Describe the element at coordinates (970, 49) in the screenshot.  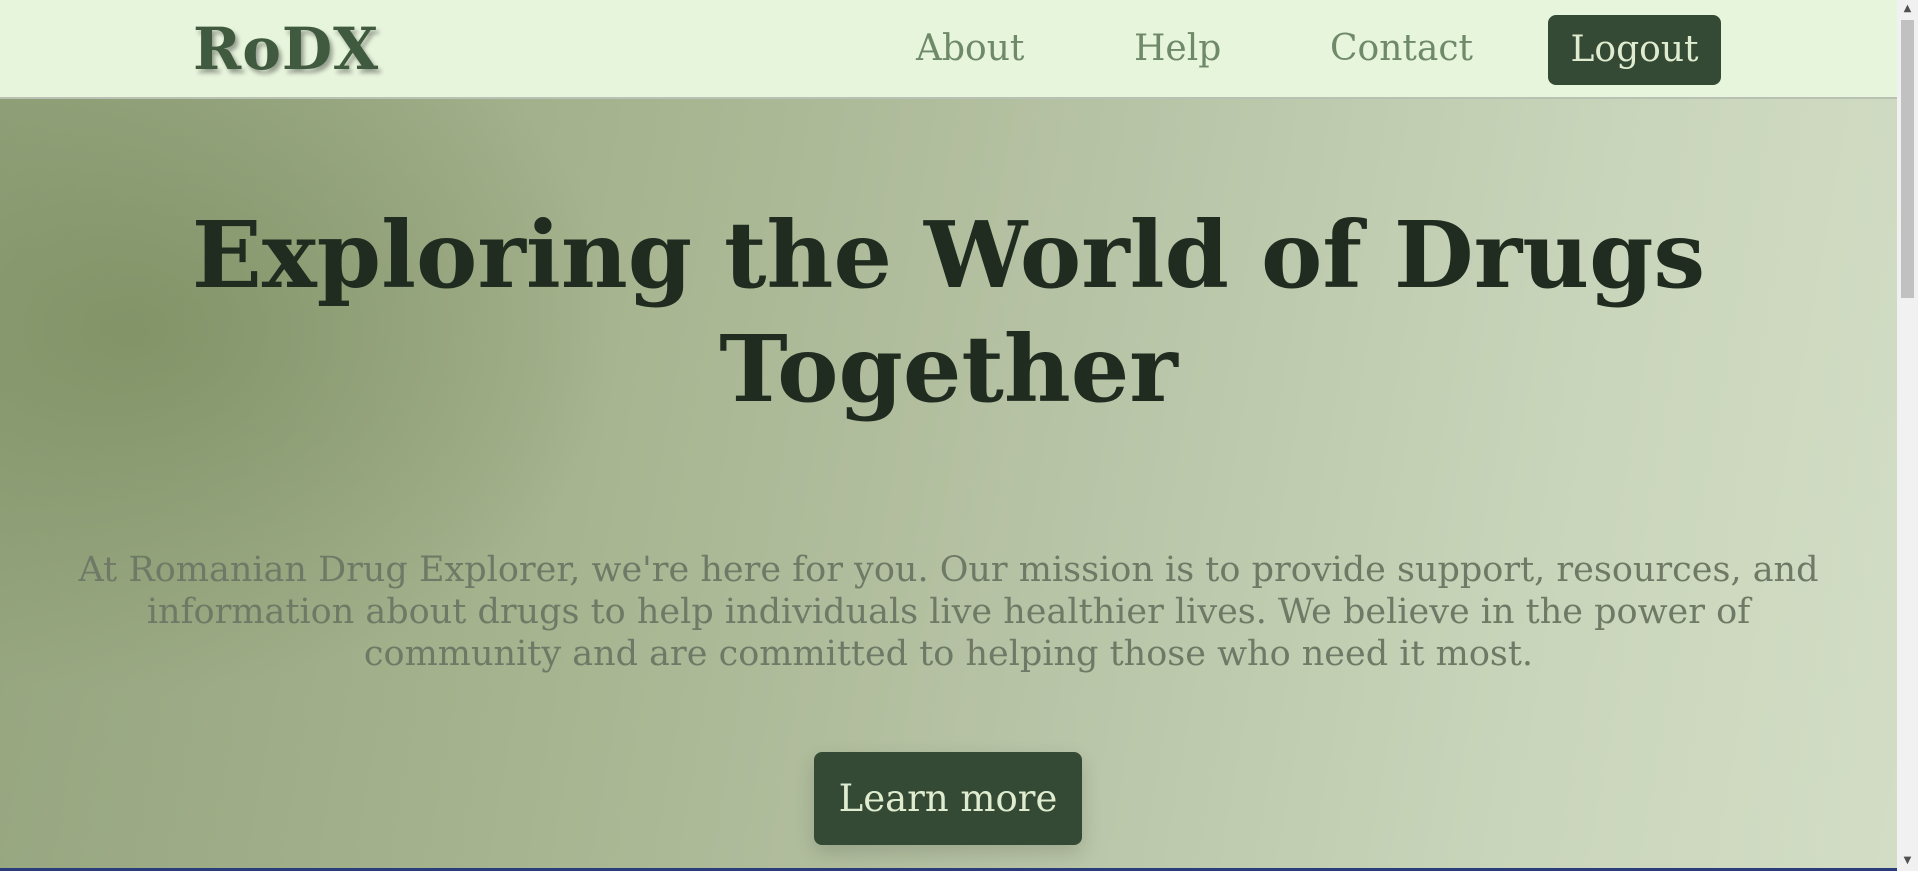
I see `nav-link-about: About` at that location.